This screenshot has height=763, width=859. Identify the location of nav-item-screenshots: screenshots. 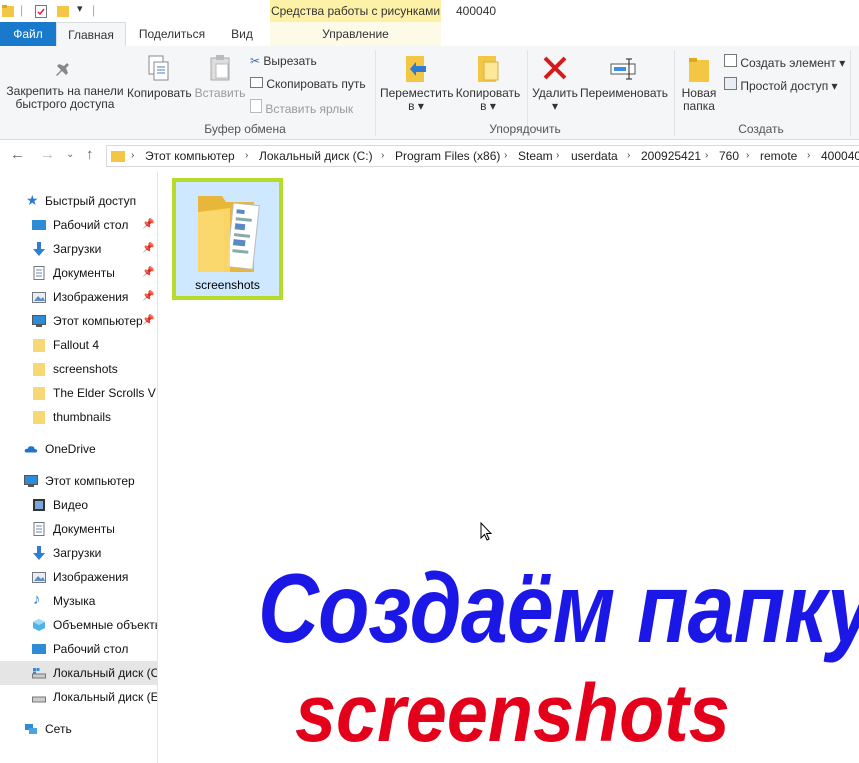
(78, 369).